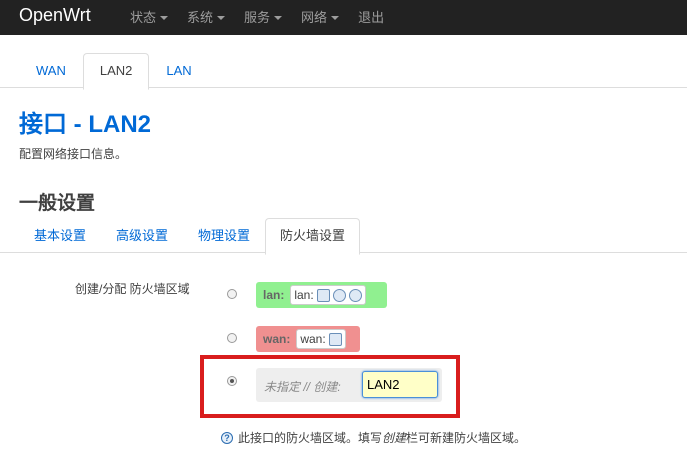 The width and height of the screenshot is (687, 455). I want to click on zone-lan-member-label: lan:, so click(304, 295).